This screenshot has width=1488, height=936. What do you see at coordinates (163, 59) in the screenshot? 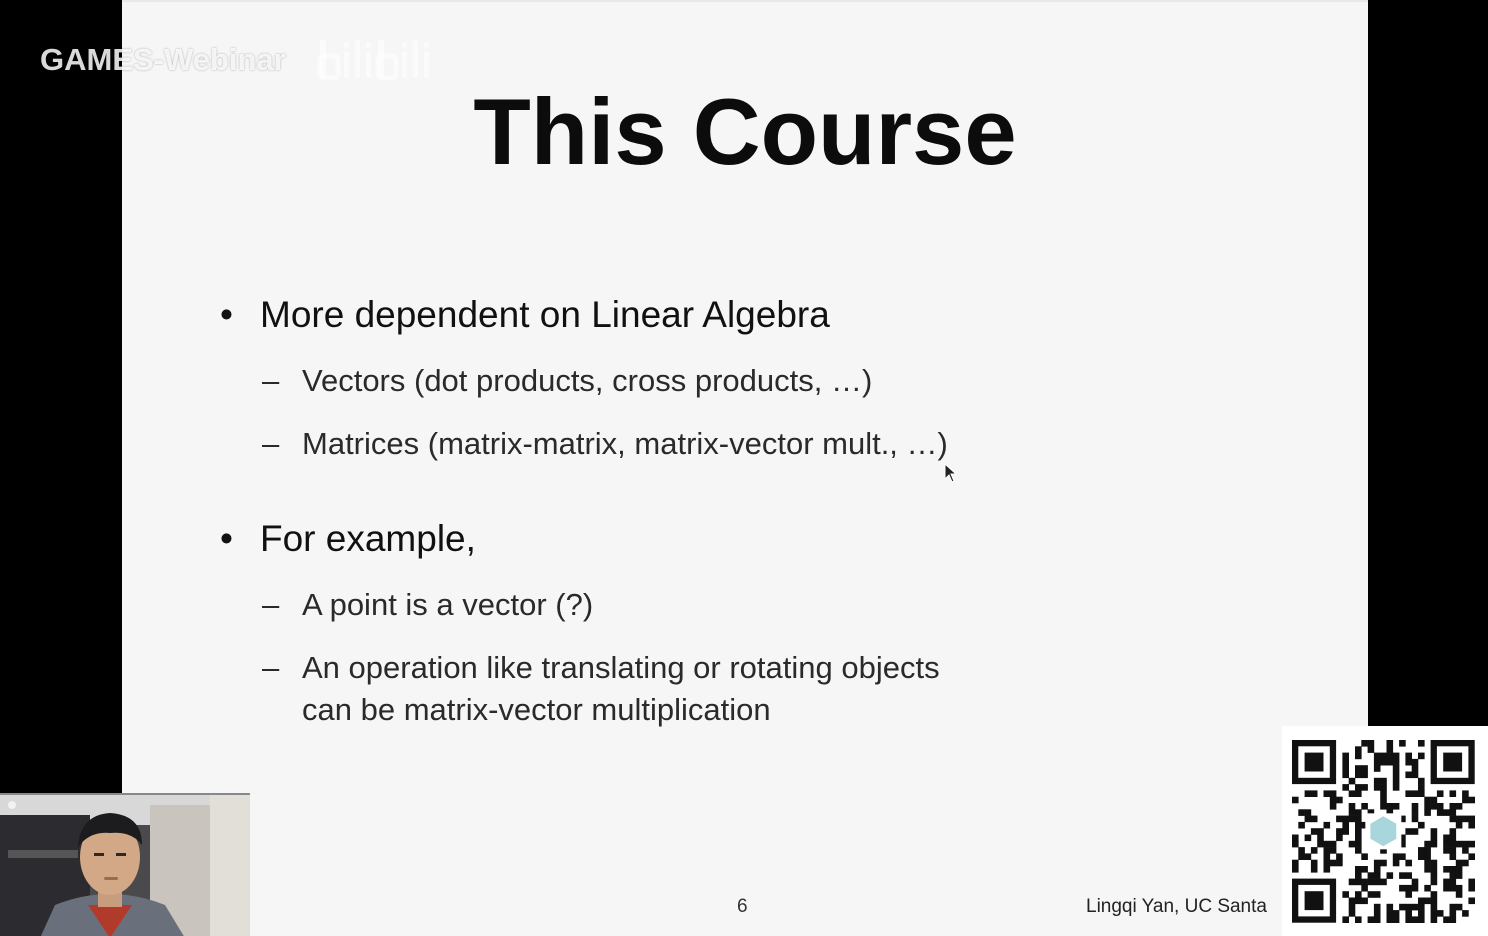
I see `channel-watermark: GAMES-Webinar` at bounding box center [163, 59].